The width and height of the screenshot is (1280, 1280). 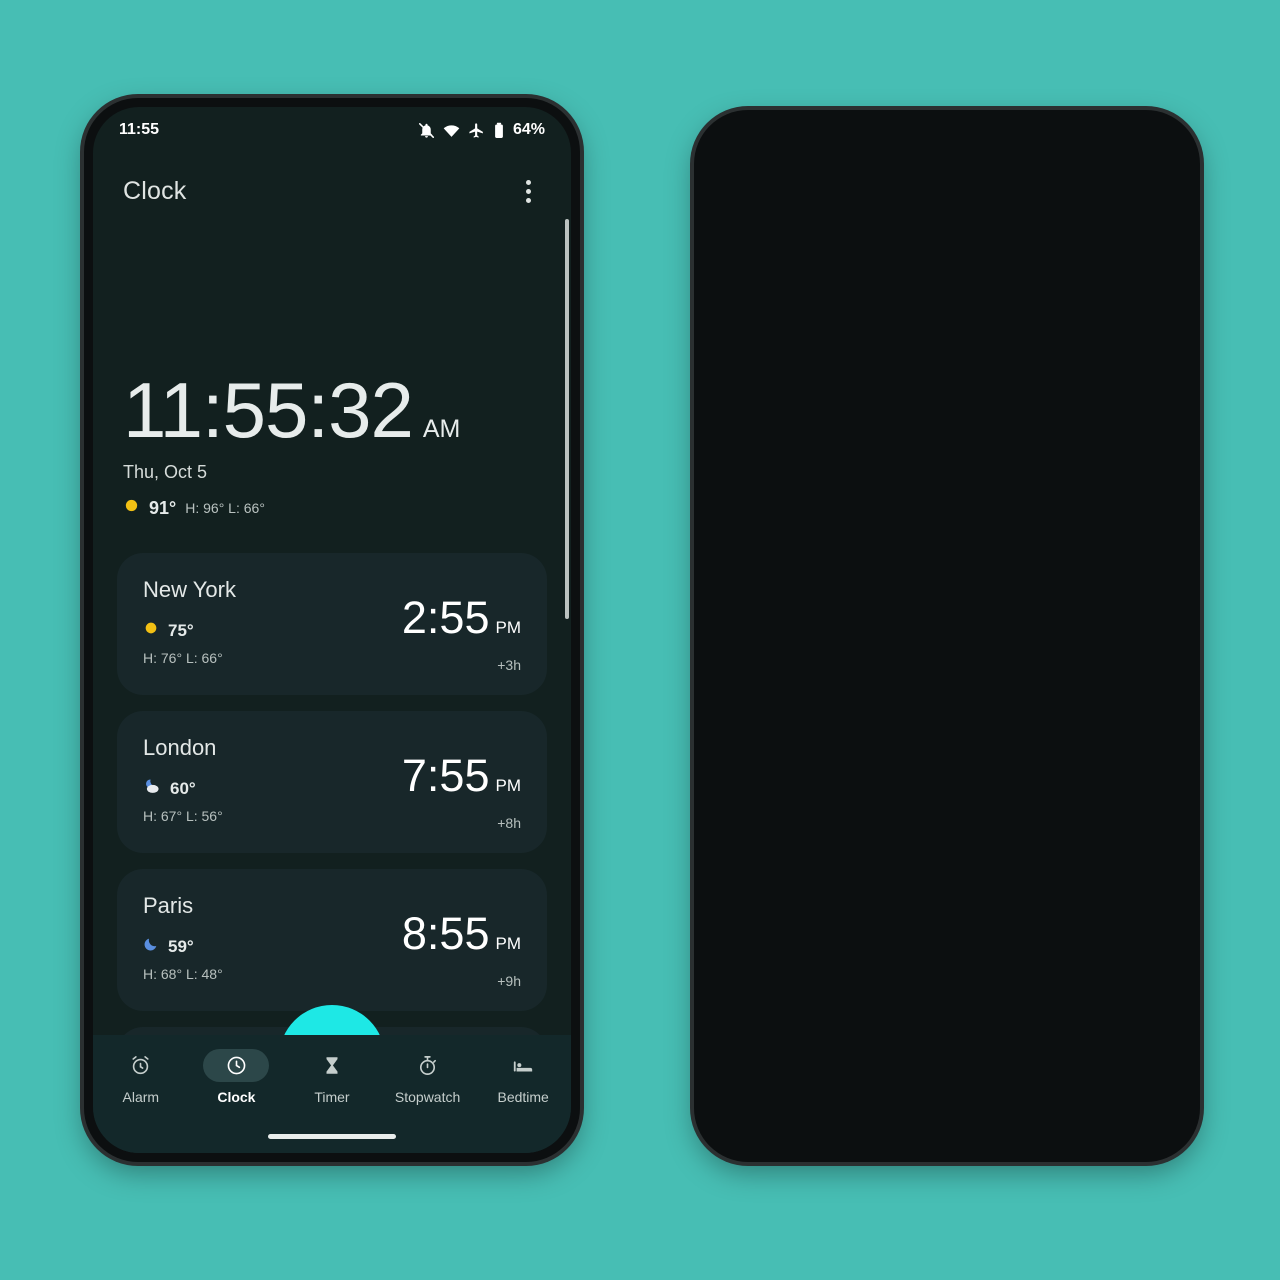 What do you see at coordinates (523, 1097) in the screenshot?
I see `nav-label: Bedtime` at bounding box center [523, 1097].